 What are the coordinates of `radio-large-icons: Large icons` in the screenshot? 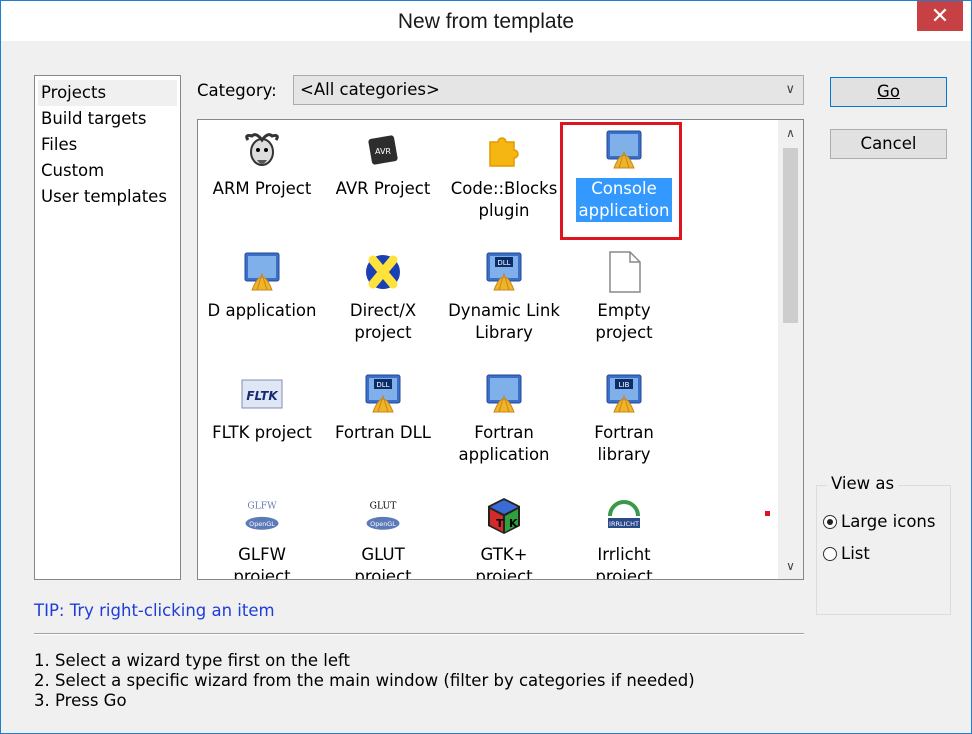 It's located at (879, 521).